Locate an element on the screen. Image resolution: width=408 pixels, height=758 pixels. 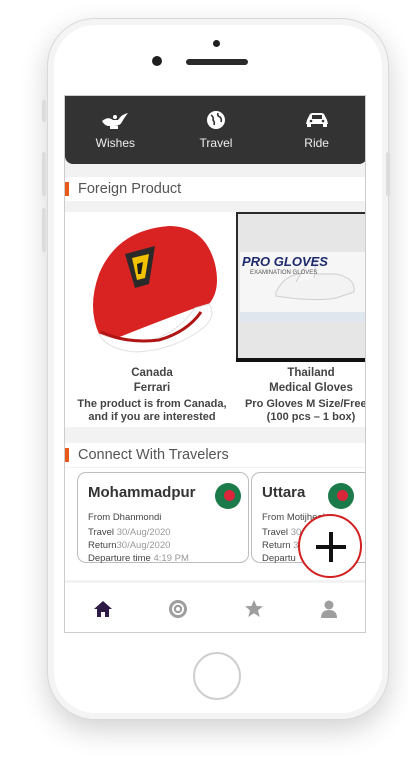
gloves-subtitle-text: EXAMINATION GLOVES is located at coordinates (284, 273).